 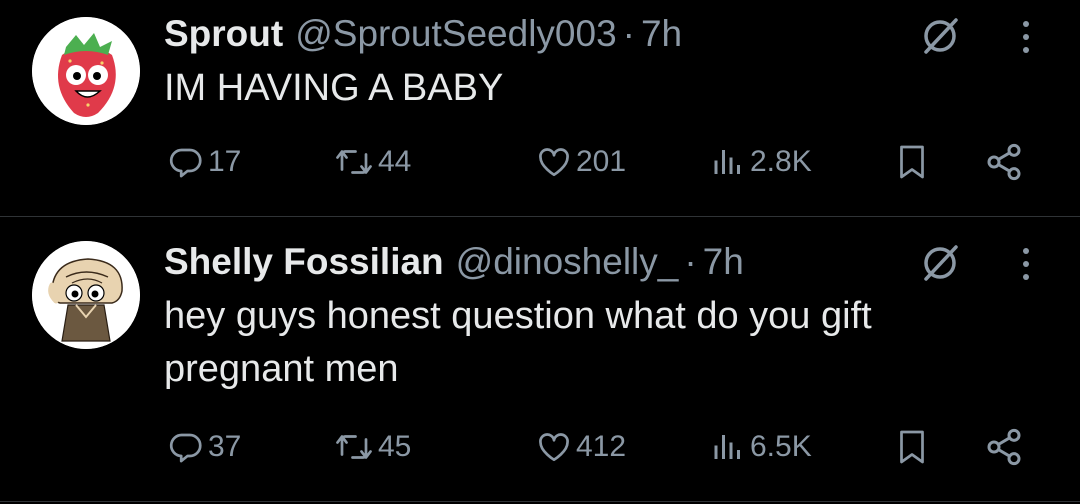 What do you see at coordinates (223, 34) in the screenshot?
I see `display-name: Sprout` at bounding box center [223, 34].